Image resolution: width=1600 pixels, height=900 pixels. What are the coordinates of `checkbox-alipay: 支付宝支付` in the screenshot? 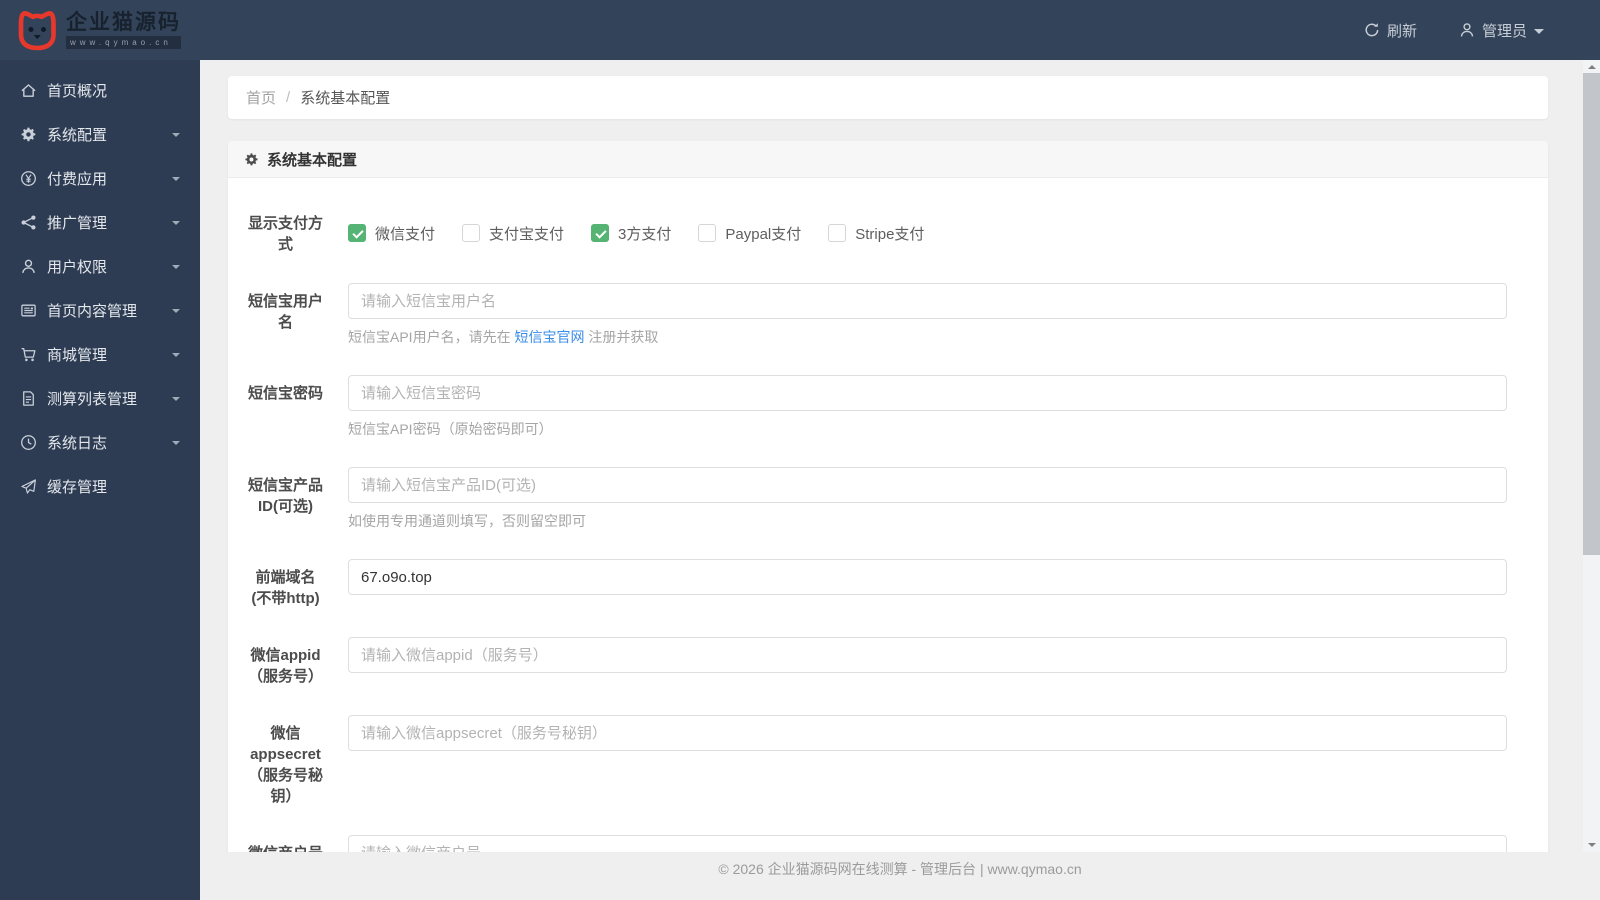 It's located at (513, 233).